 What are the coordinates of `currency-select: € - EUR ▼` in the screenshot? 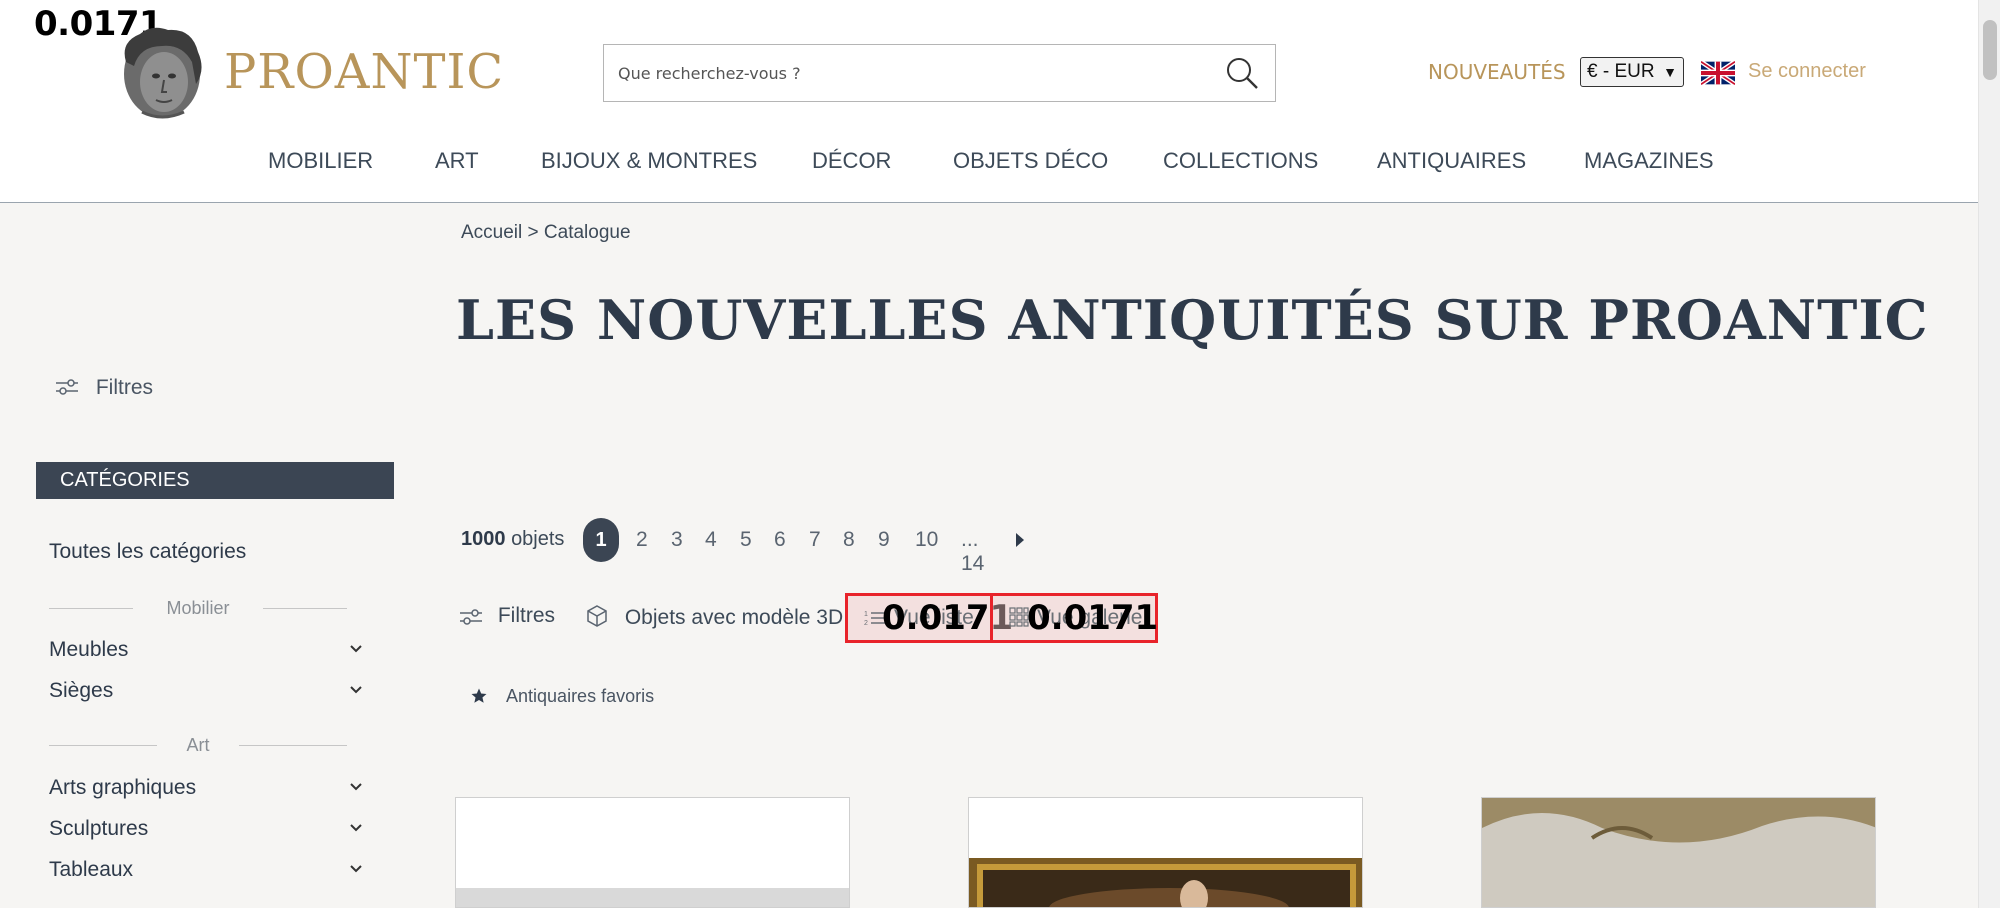 It's located at (1632, 72).